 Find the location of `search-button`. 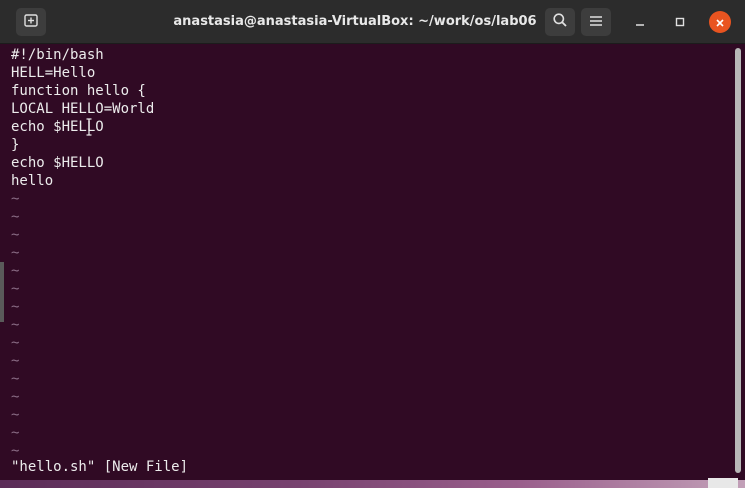

search-button is located at coordinates (560, 22).